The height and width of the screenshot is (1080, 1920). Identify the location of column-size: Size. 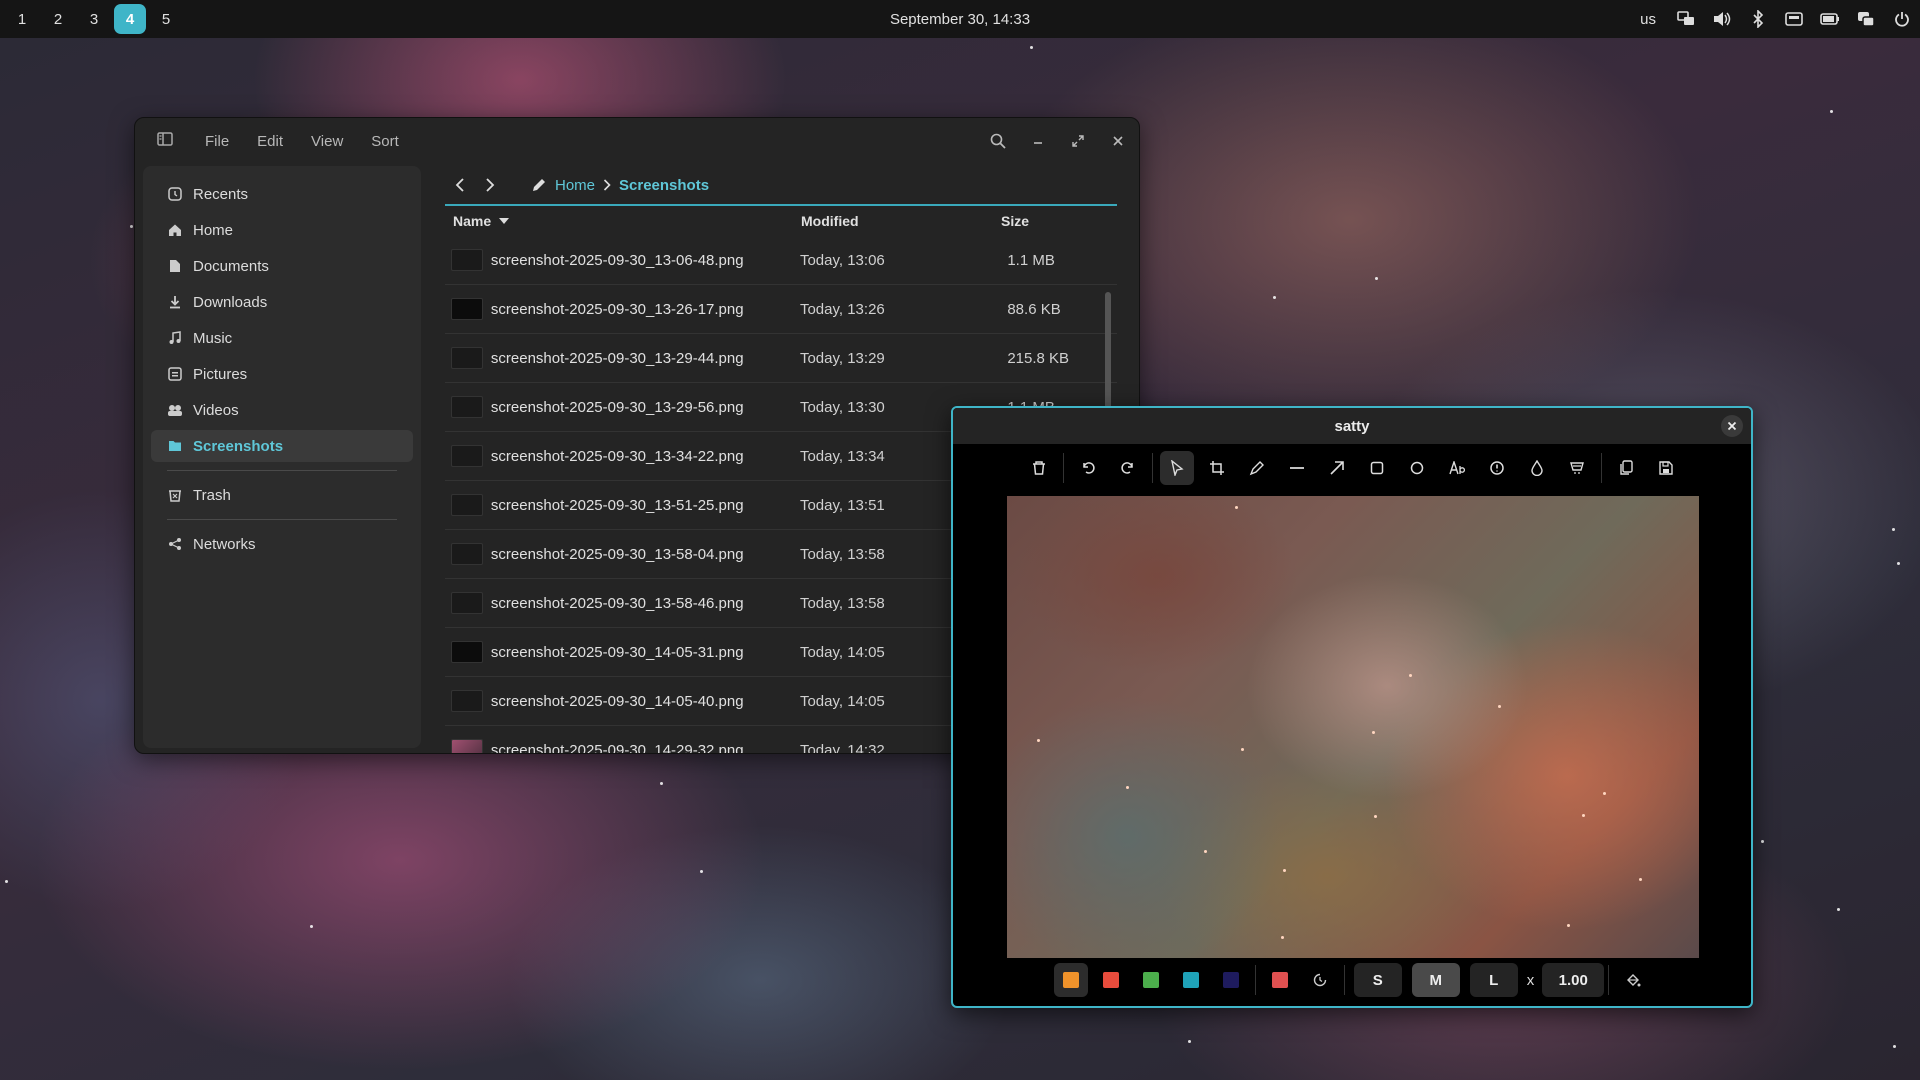
(1056, 221).